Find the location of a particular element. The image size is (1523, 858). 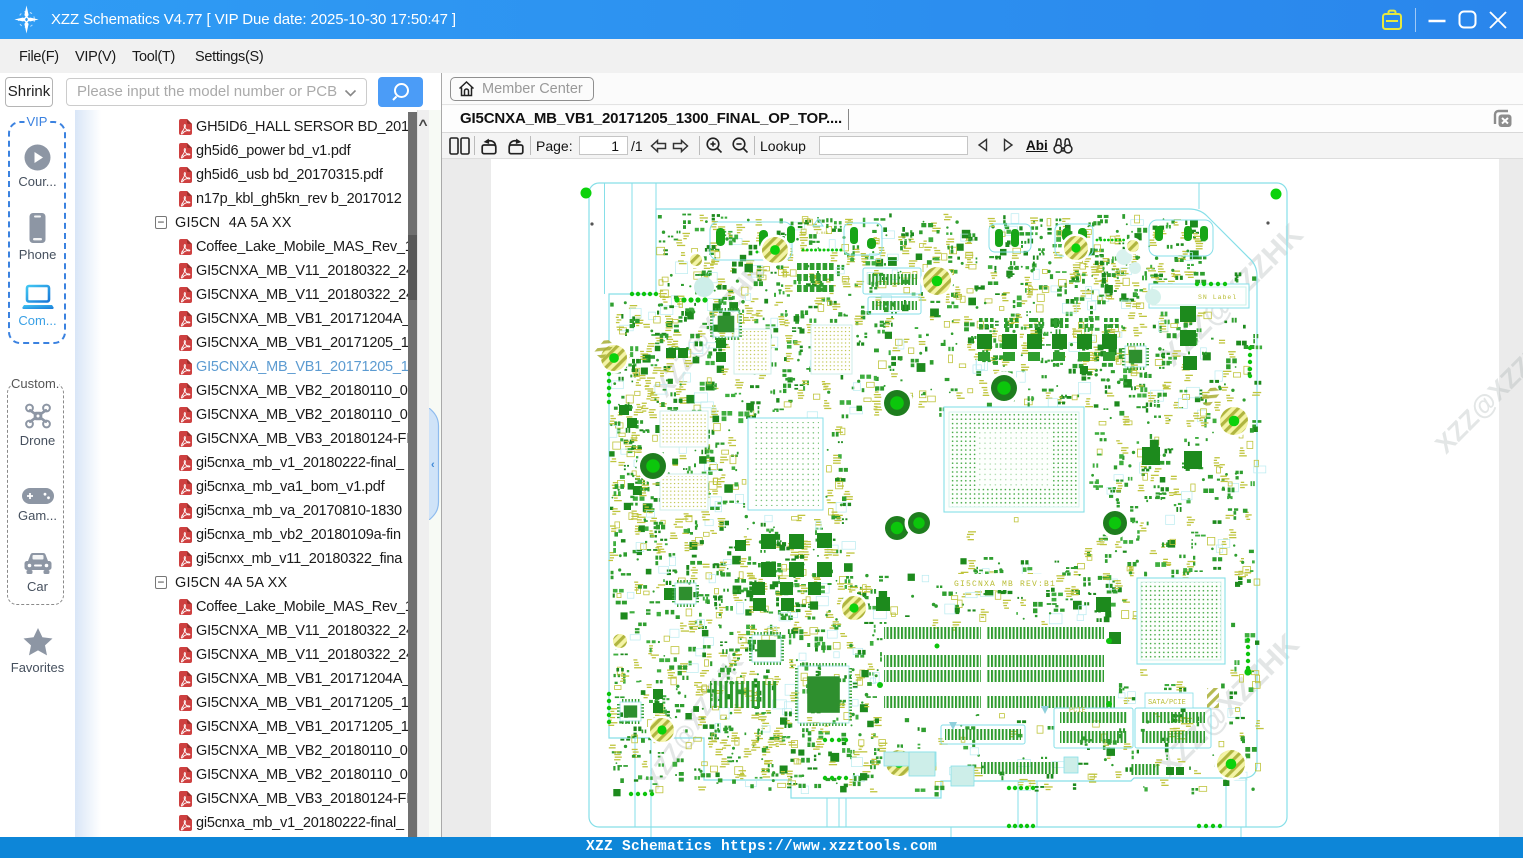

svg-text: 8.043 is located at coordinates (822, 234).